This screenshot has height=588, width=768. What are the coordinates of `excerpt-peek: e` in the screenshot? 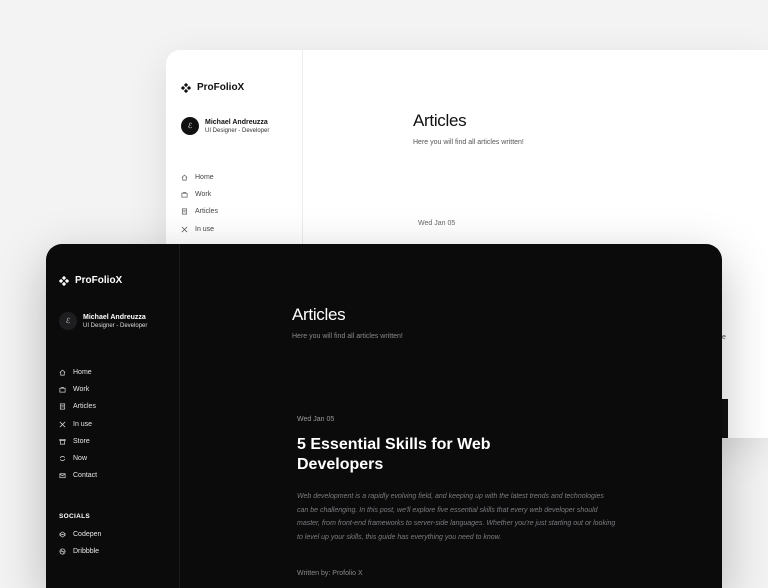 It's located at (724, 337).